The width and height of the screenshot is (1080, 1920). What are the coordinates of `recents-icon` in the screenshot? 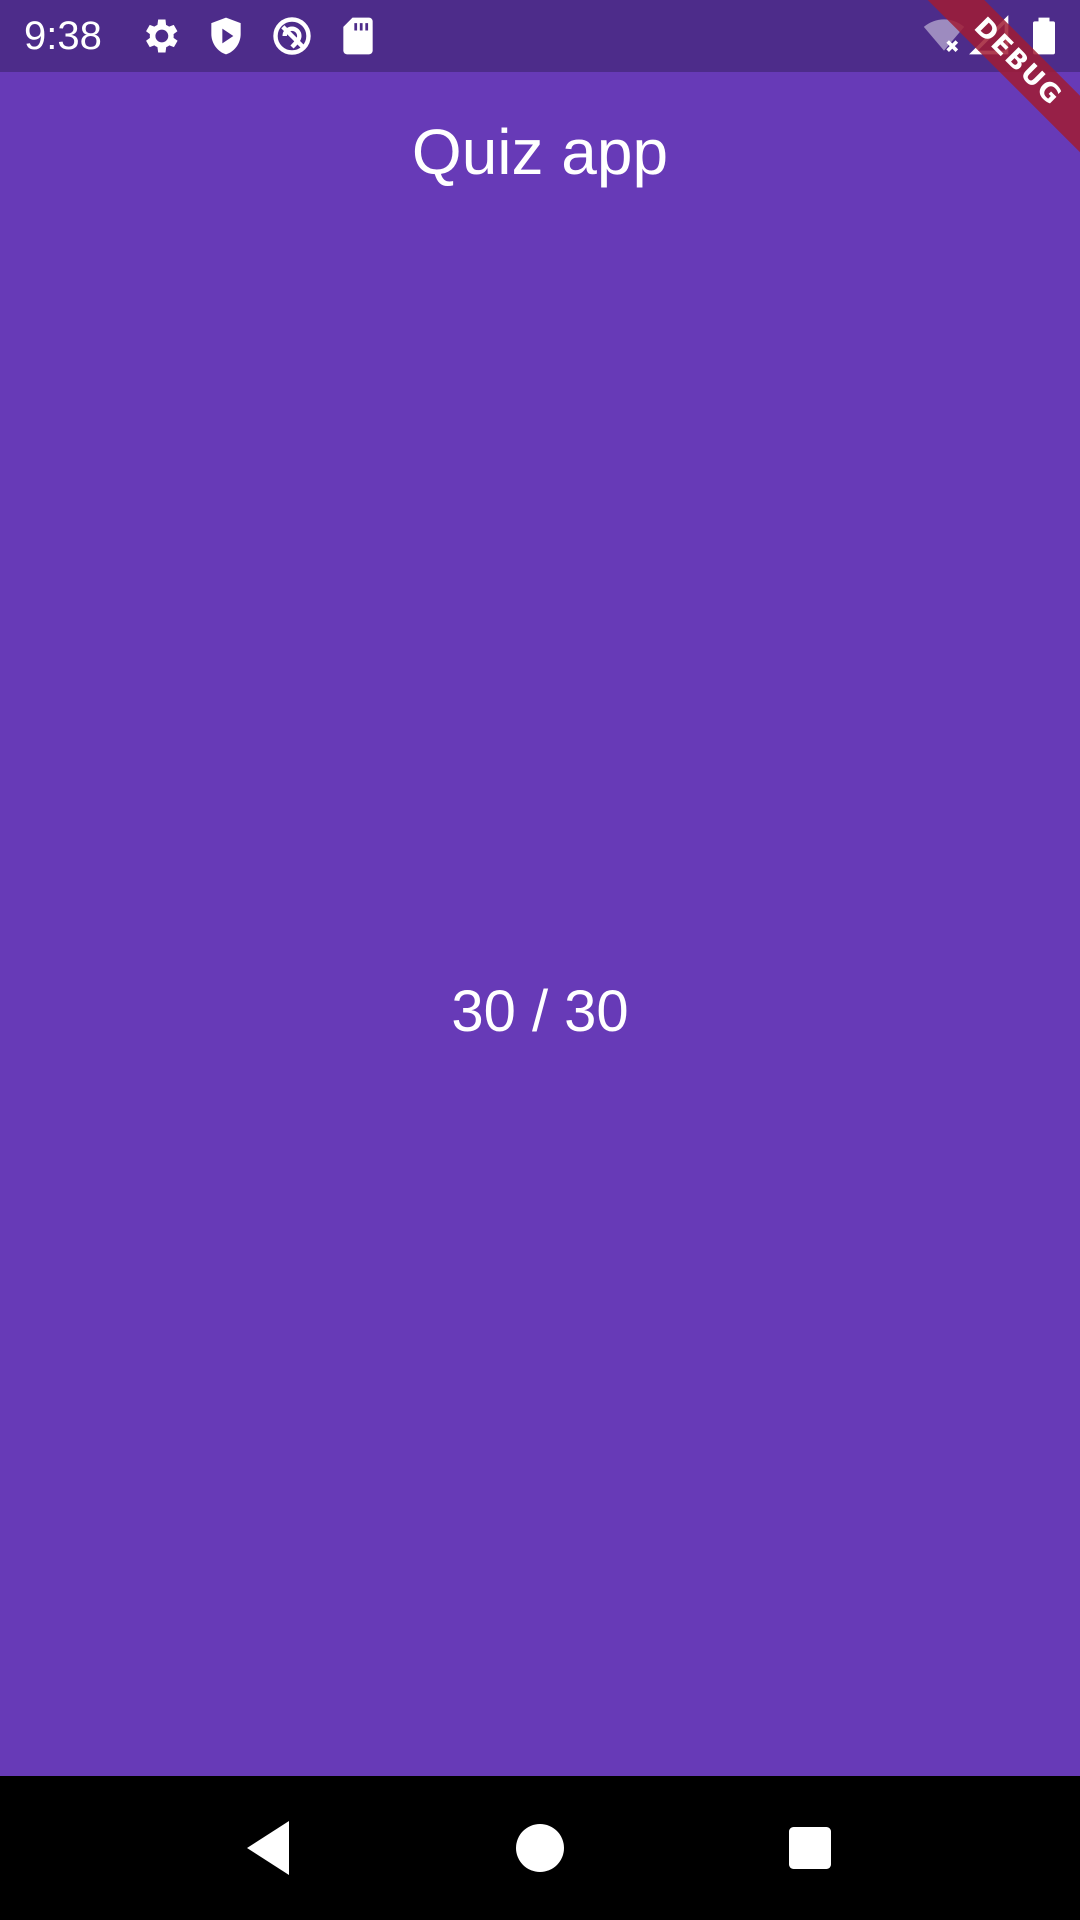 It's located at (810, 1848).